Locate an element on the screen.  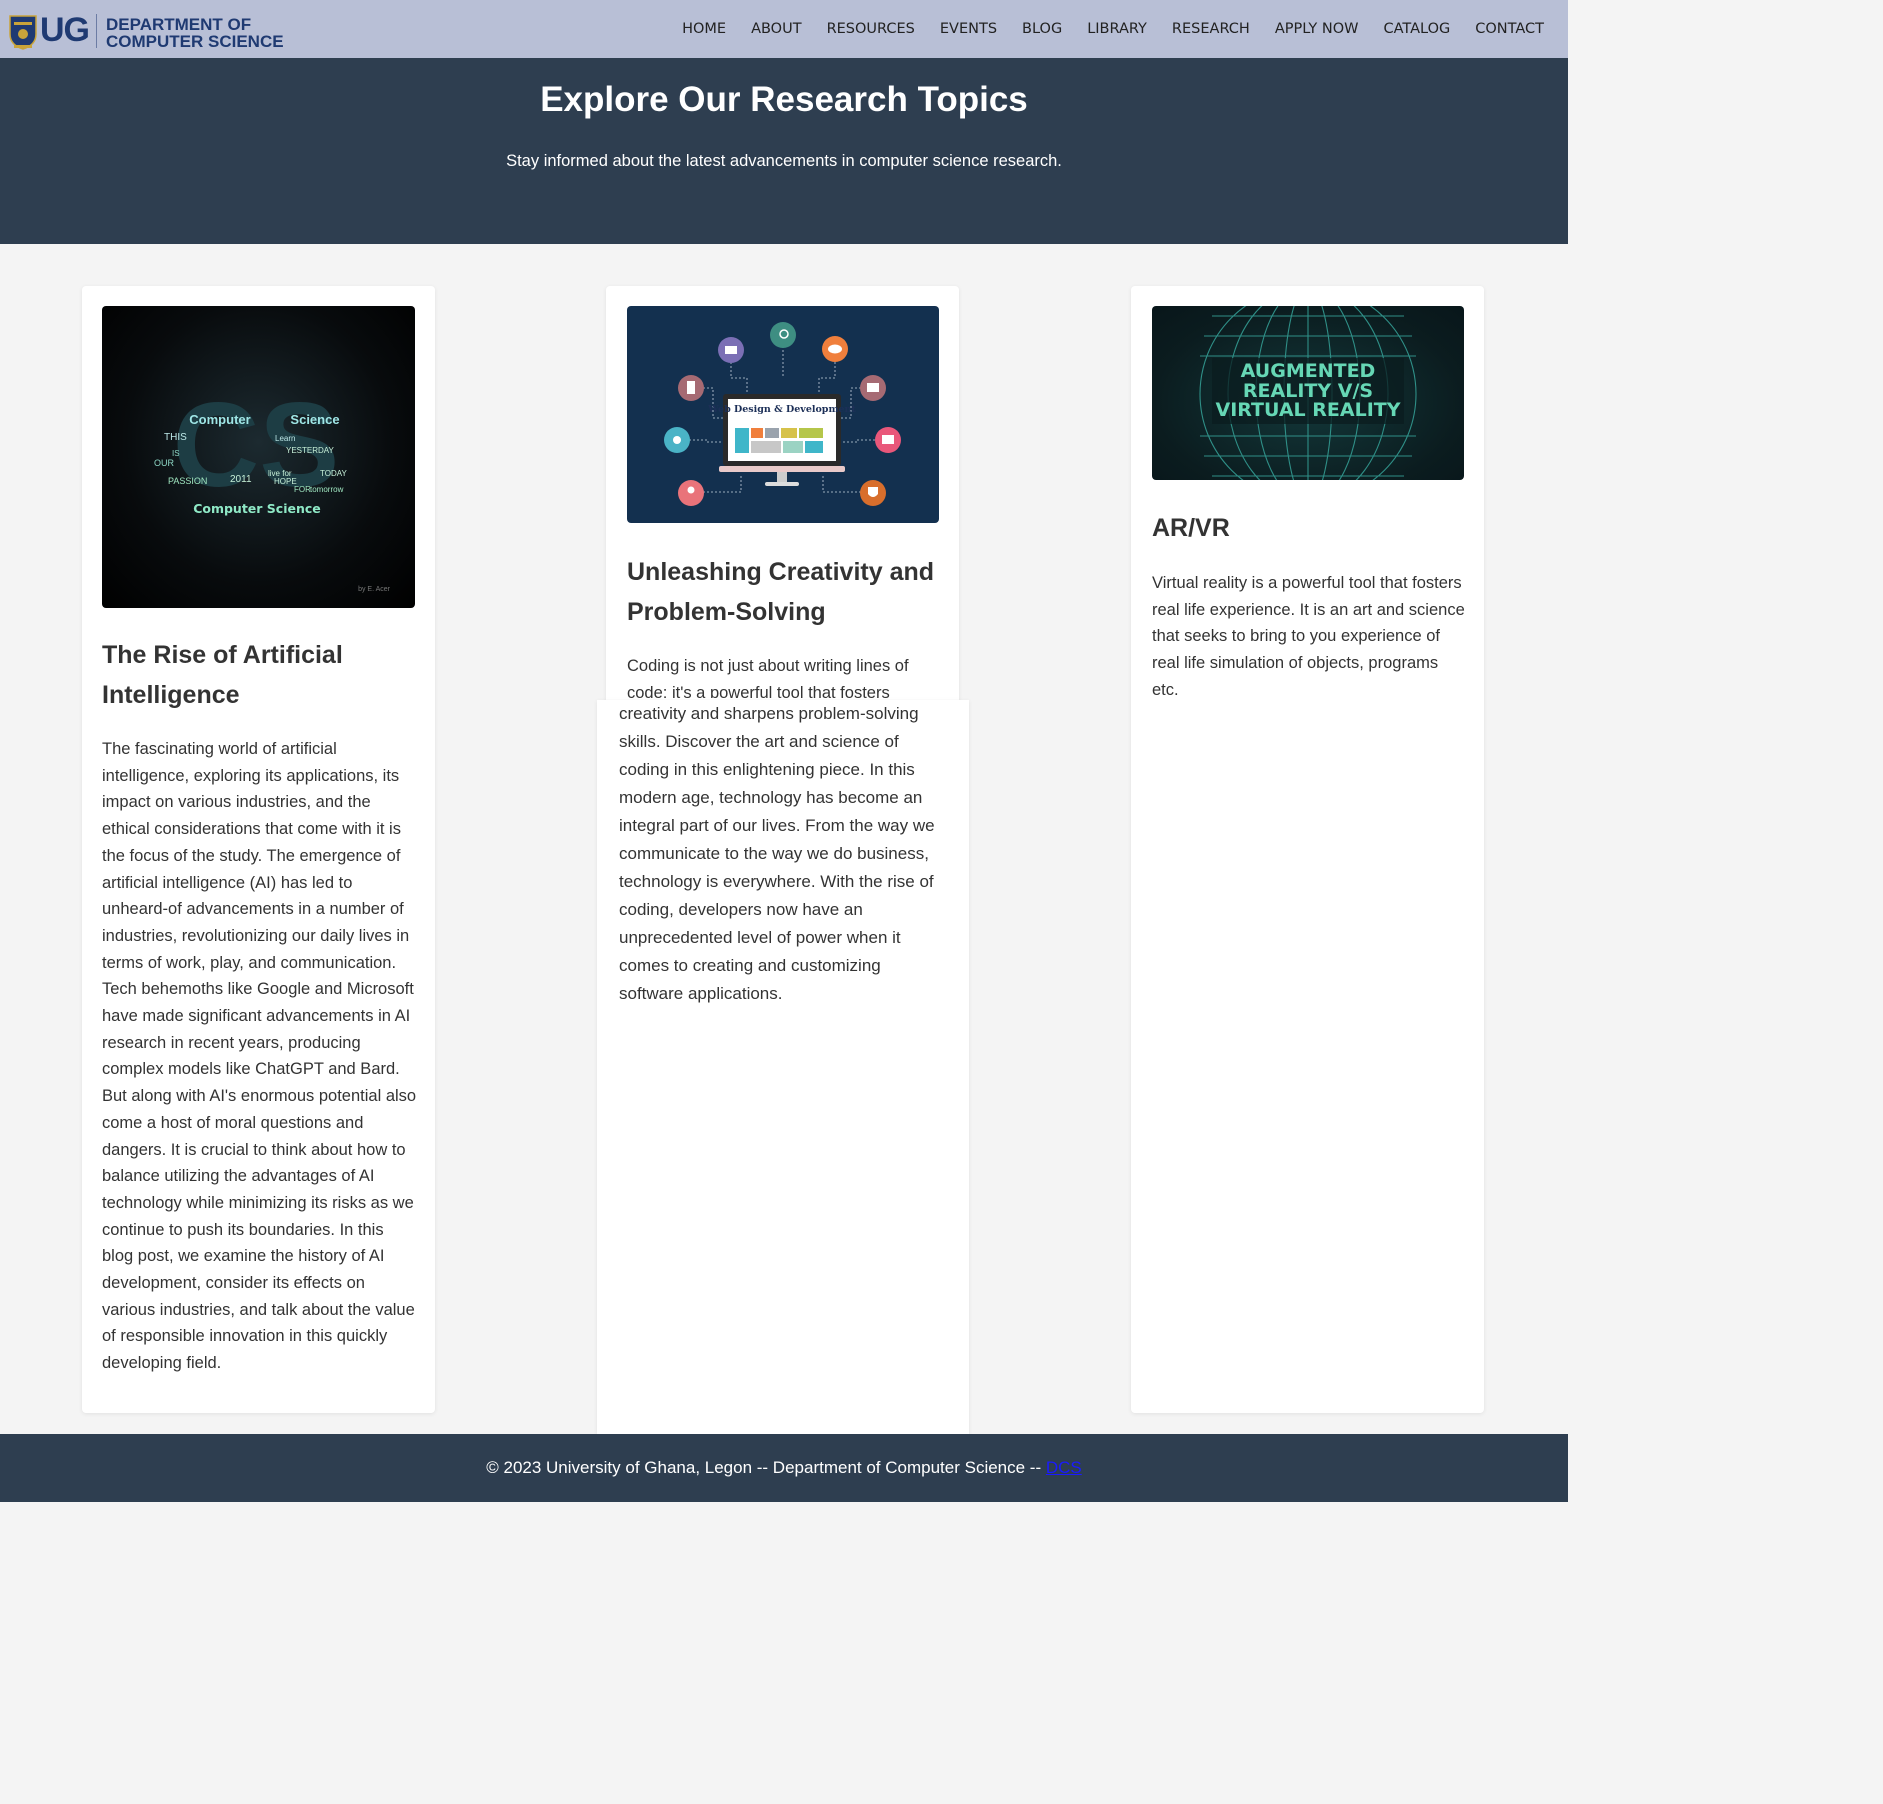
card-title-ai: The Rise of Artificial Intelligence is located at coordinates (222, 675).